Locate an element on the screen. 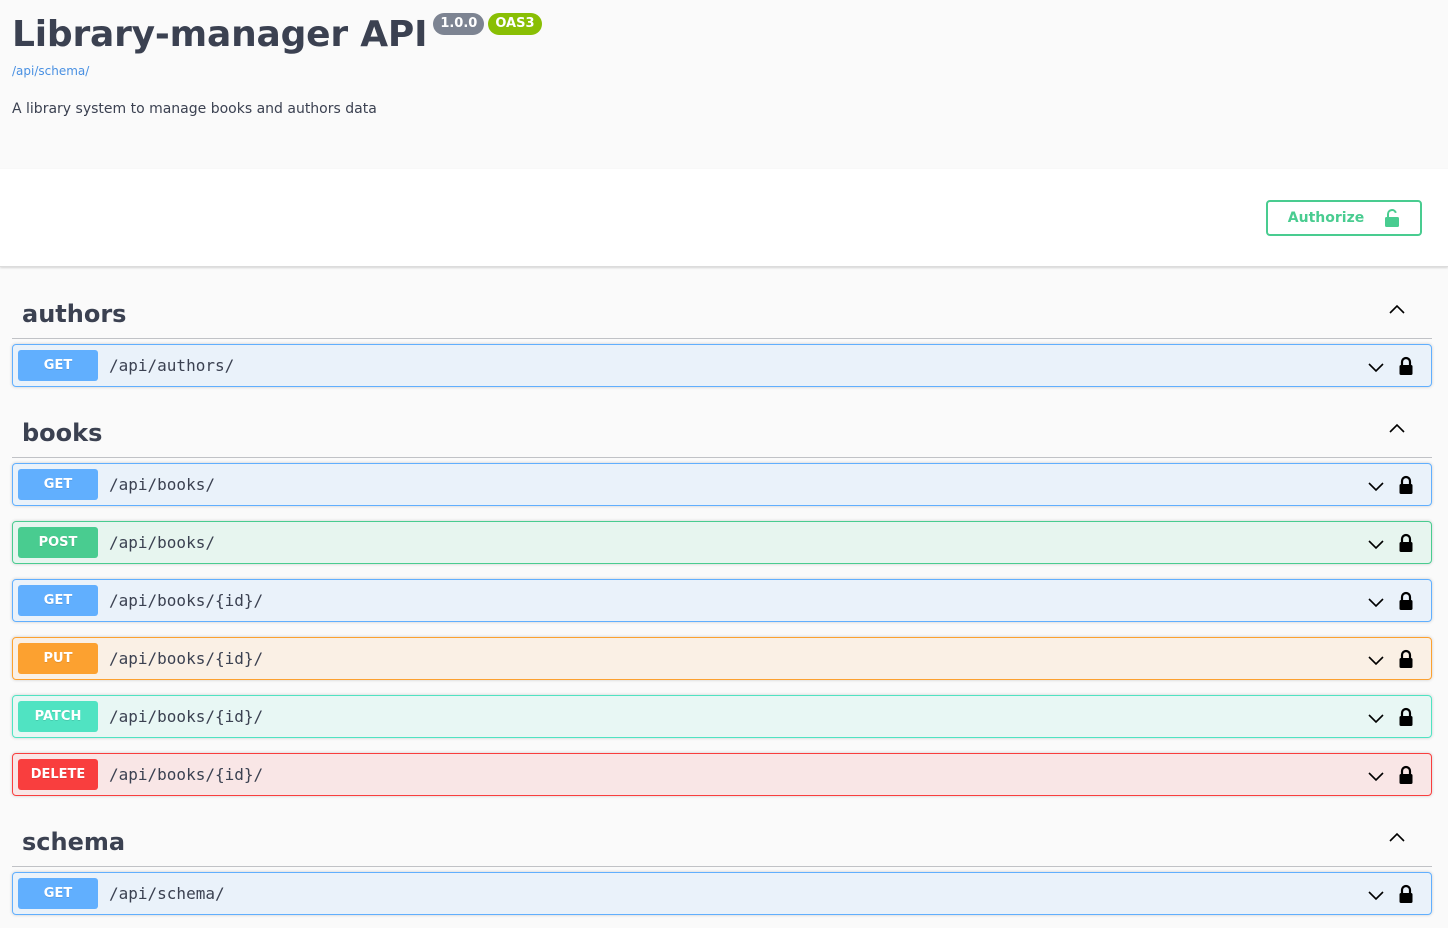 This screenshot has width=1448, height=928. operation-delete: DELETE/api/books/{id}/ is located at coordinates (722, 774).